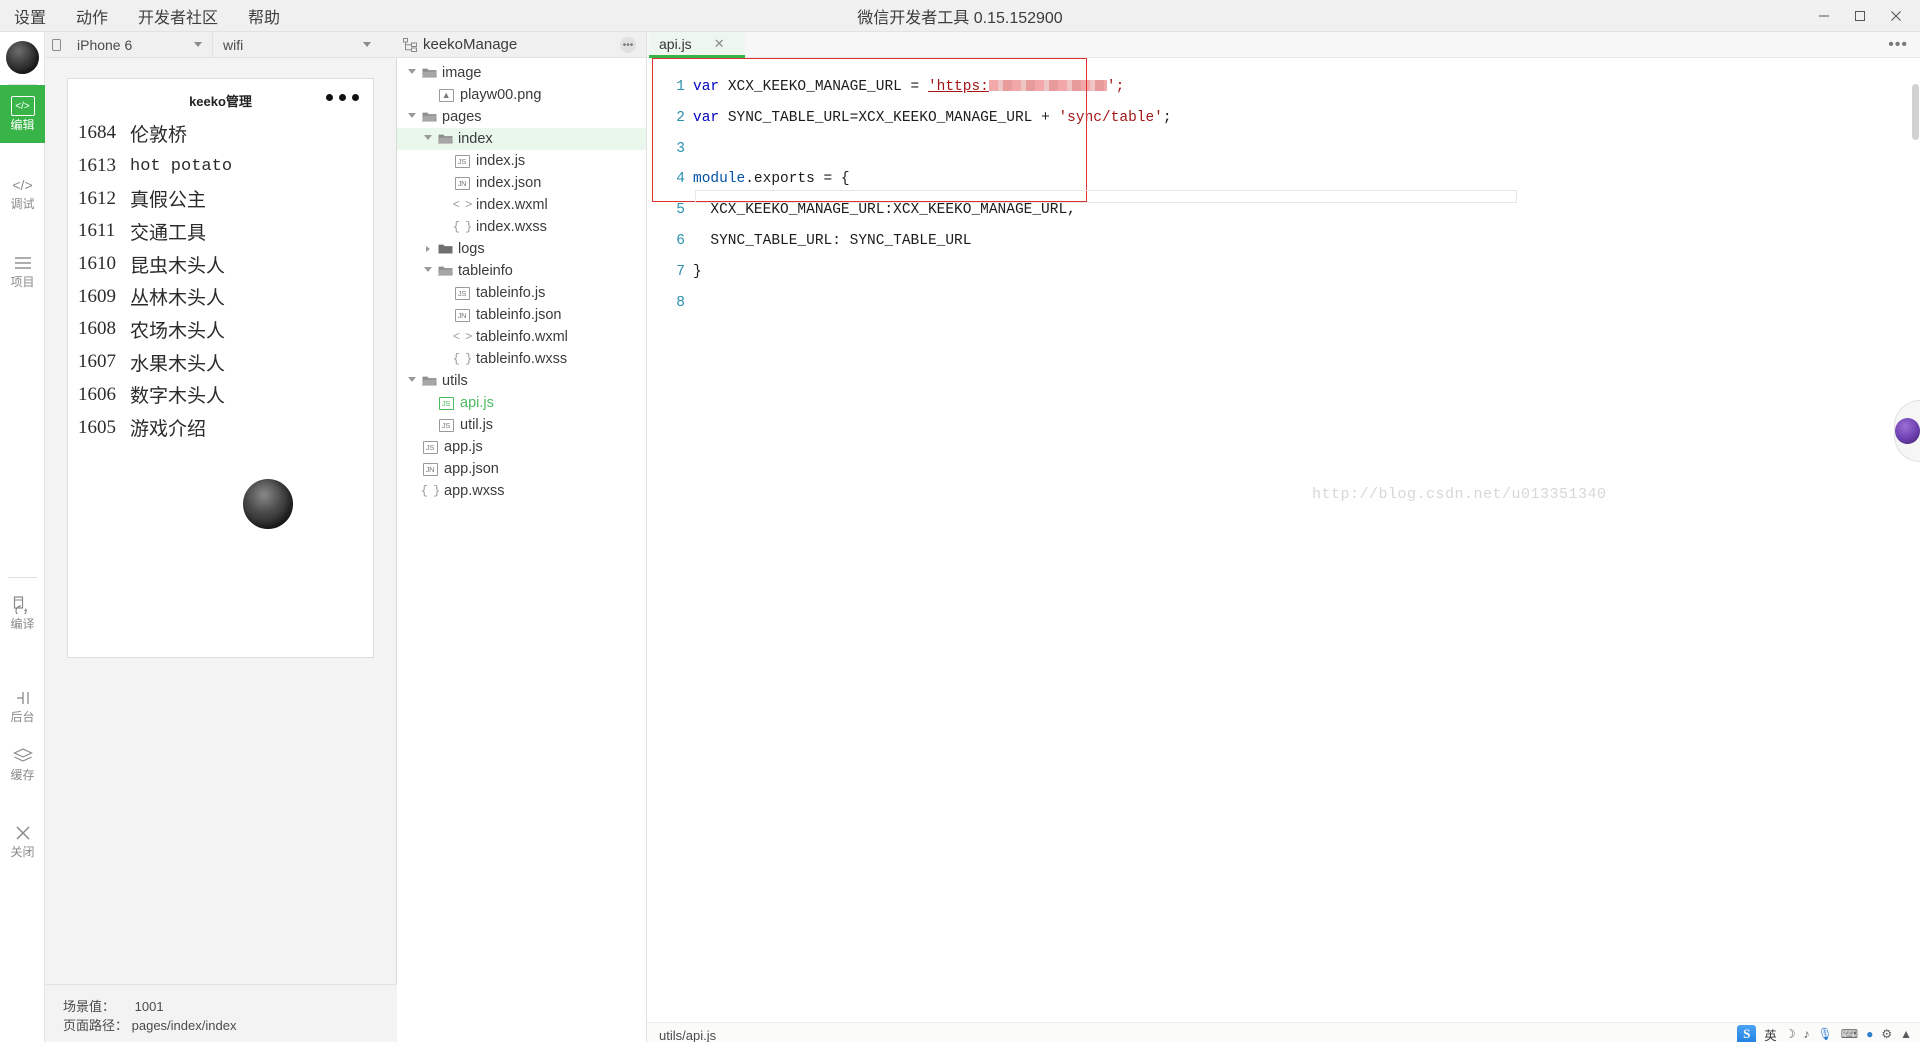 The height and width of the screenshot is (1048, 1920). What do you see at coordinates (1896, 16) in the screenshot?
I see `close-button` at bounding box center [1896, 16].